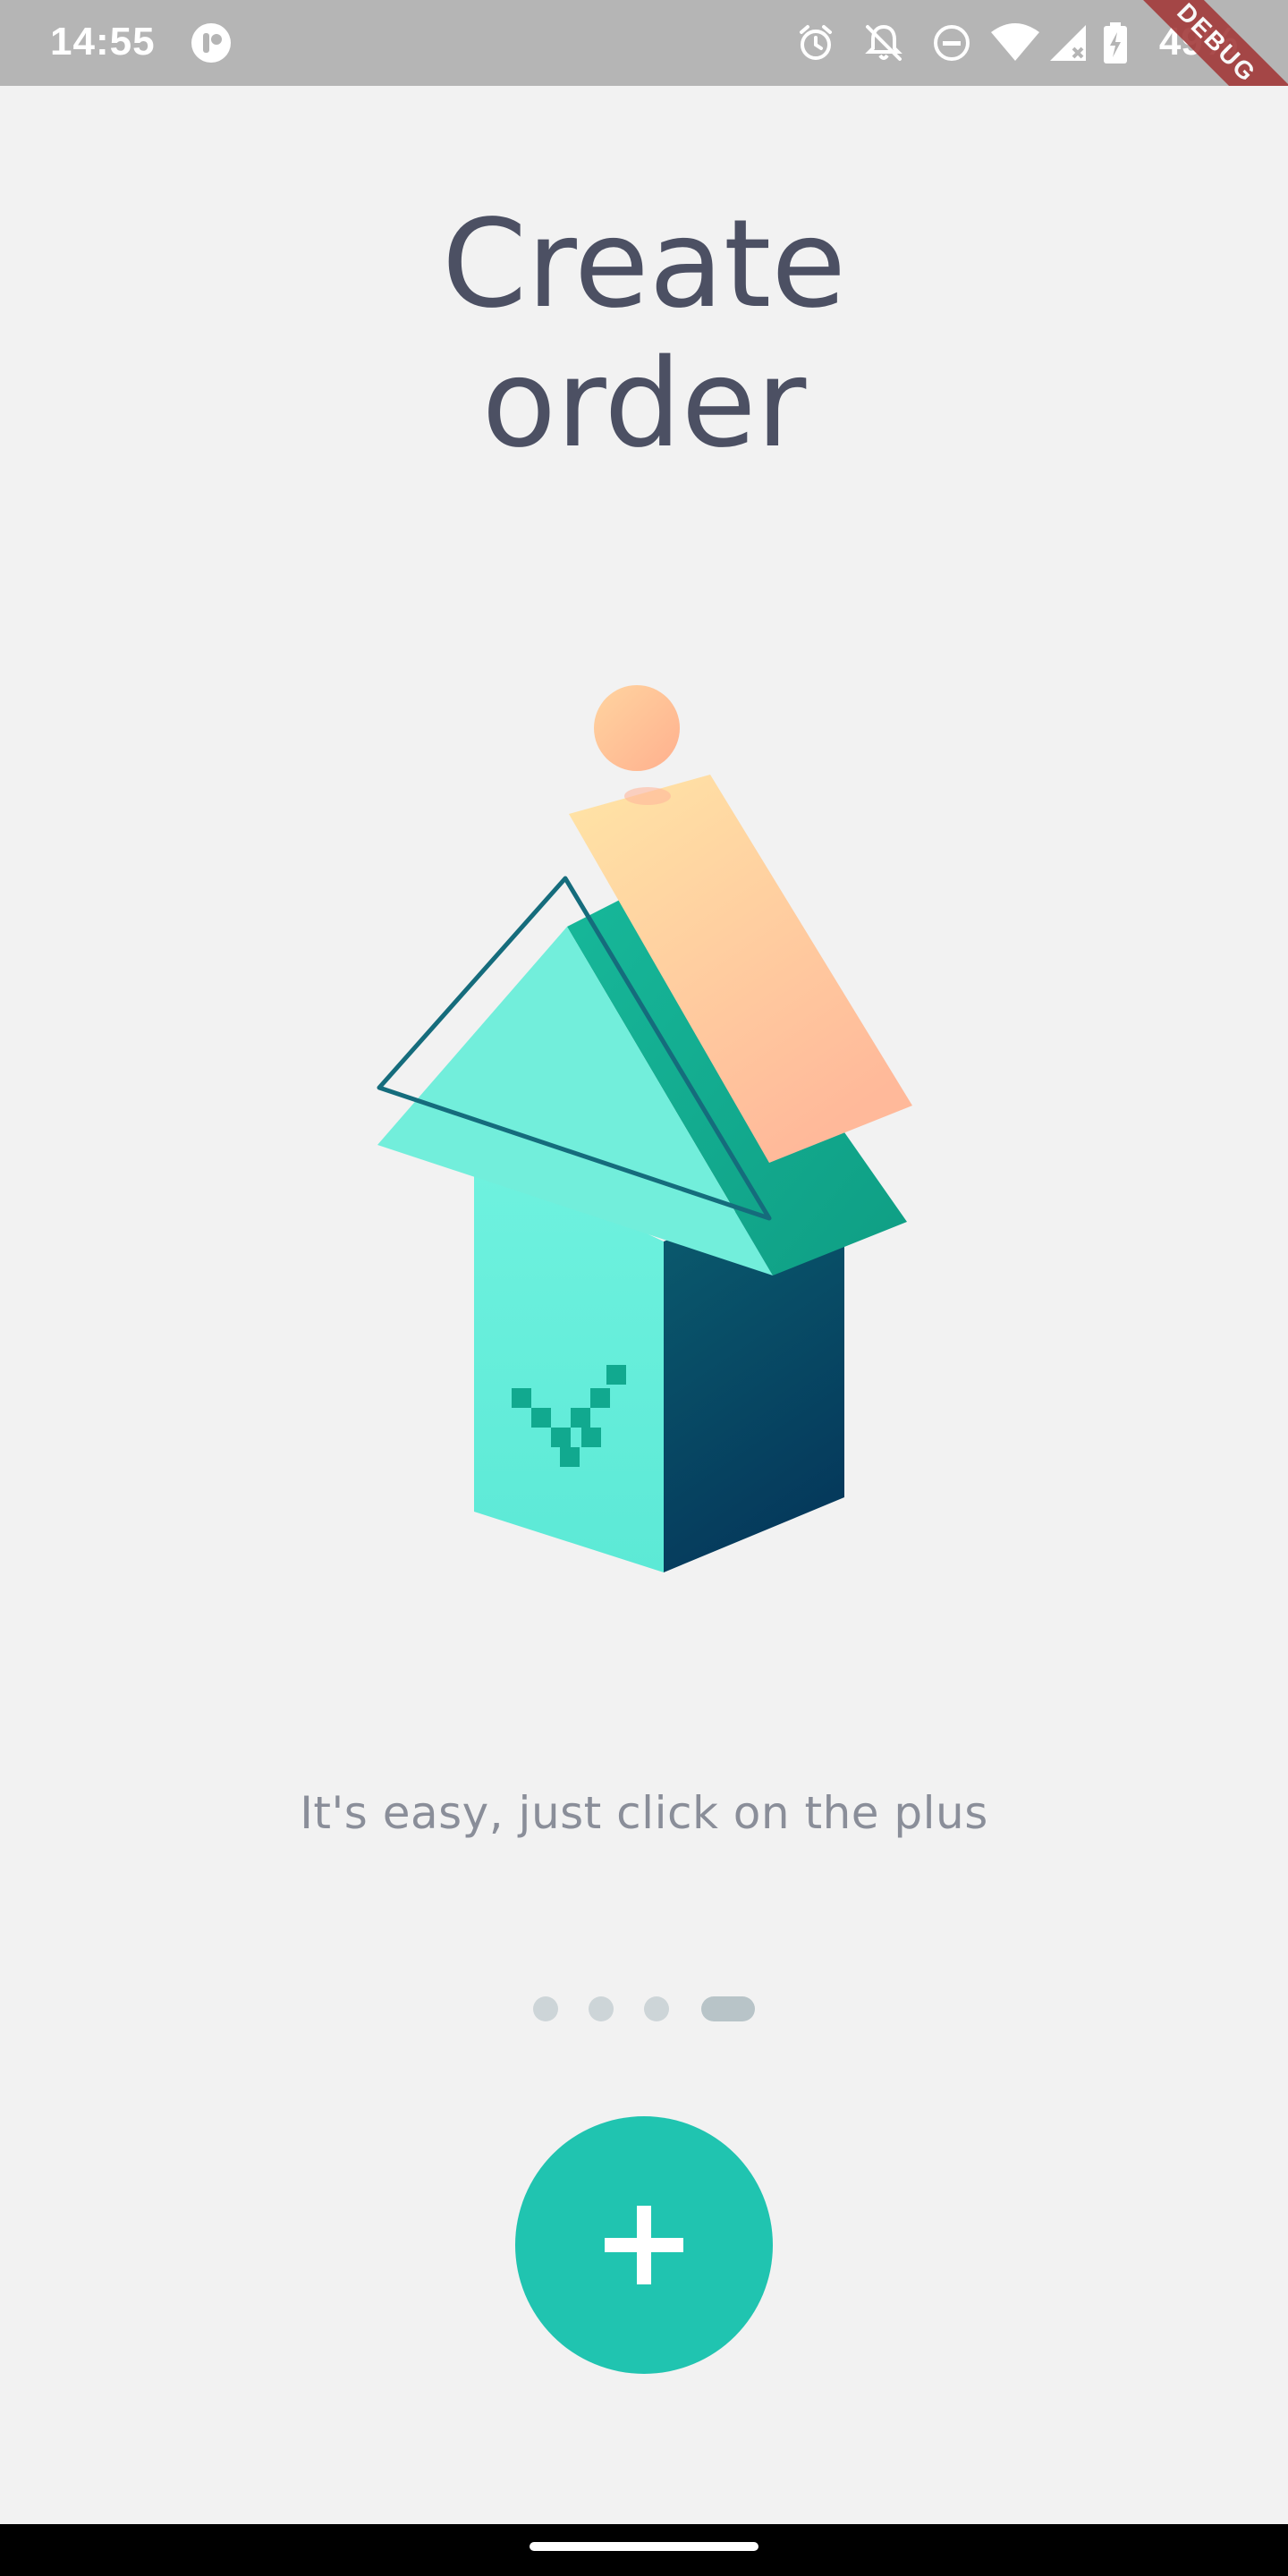 This screenshot has height=2576, width=1288. I want to click on battery-charging-icon, so click(1115, 43).